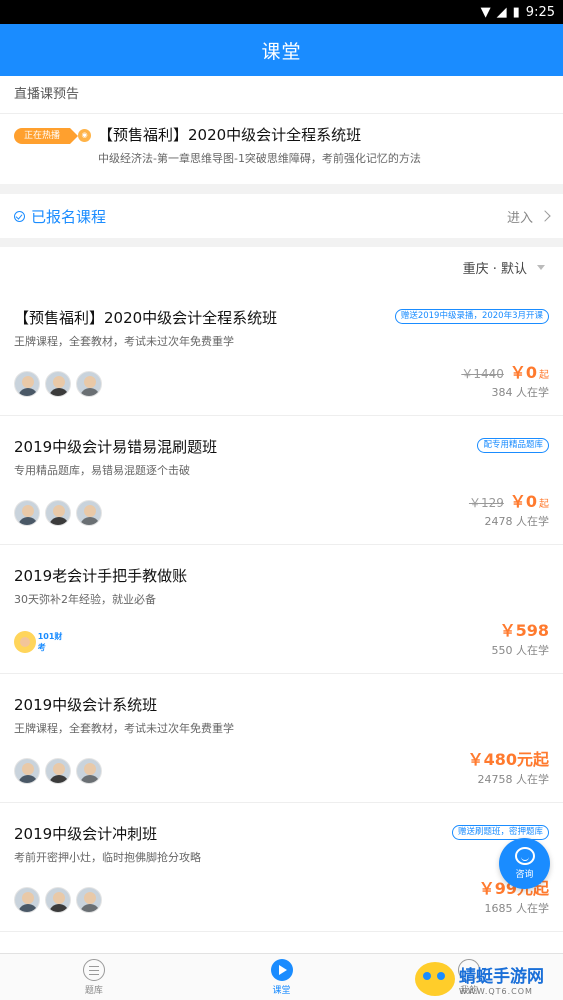  What do you see at coordinates (69, 216) in the screenshot?
I see `enrolled-courses-label: 已报名课程` at bounding box center [69, 216].